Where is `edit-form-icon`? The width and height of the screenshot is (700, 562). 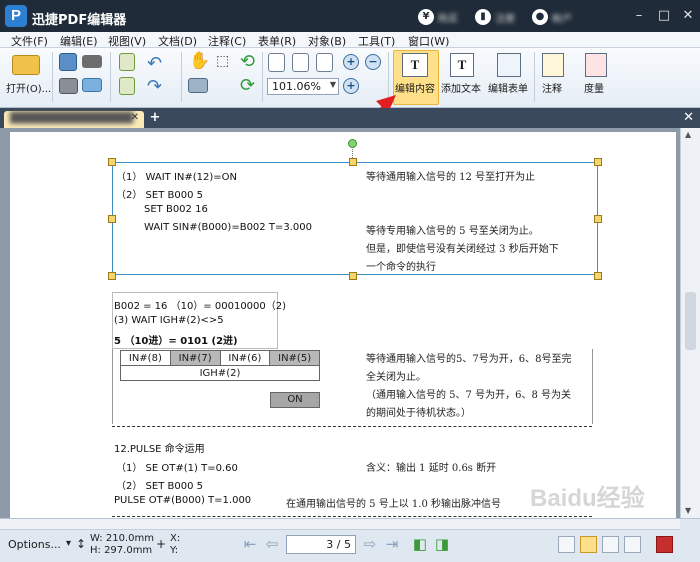
edit-form-icon is located at coordinates (509, 65).